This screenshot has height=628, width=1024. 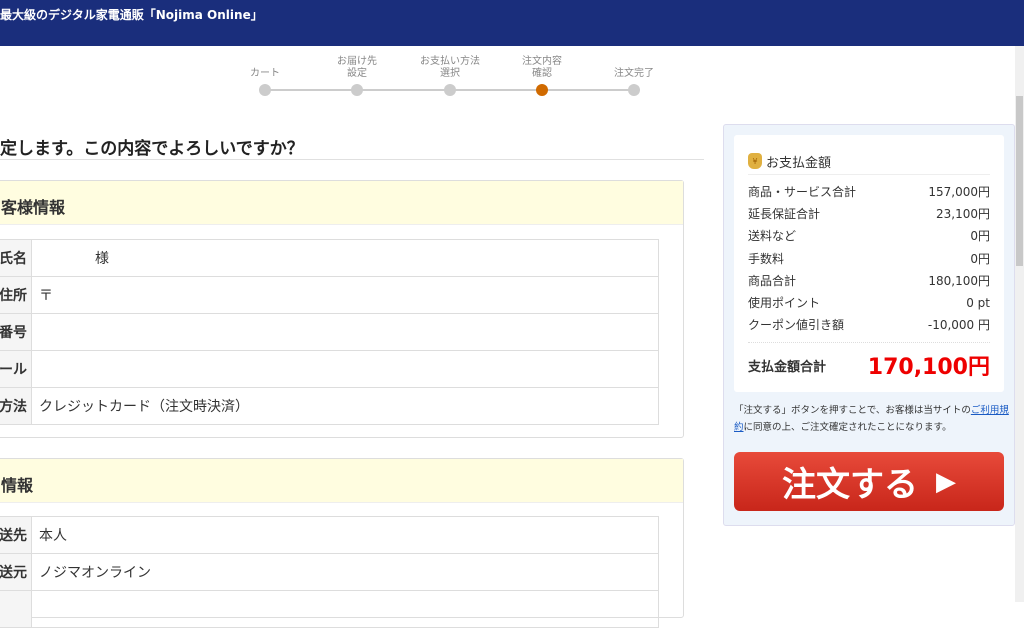 I want to click on summary-value: 180,100円, so click(x=959, y=280).